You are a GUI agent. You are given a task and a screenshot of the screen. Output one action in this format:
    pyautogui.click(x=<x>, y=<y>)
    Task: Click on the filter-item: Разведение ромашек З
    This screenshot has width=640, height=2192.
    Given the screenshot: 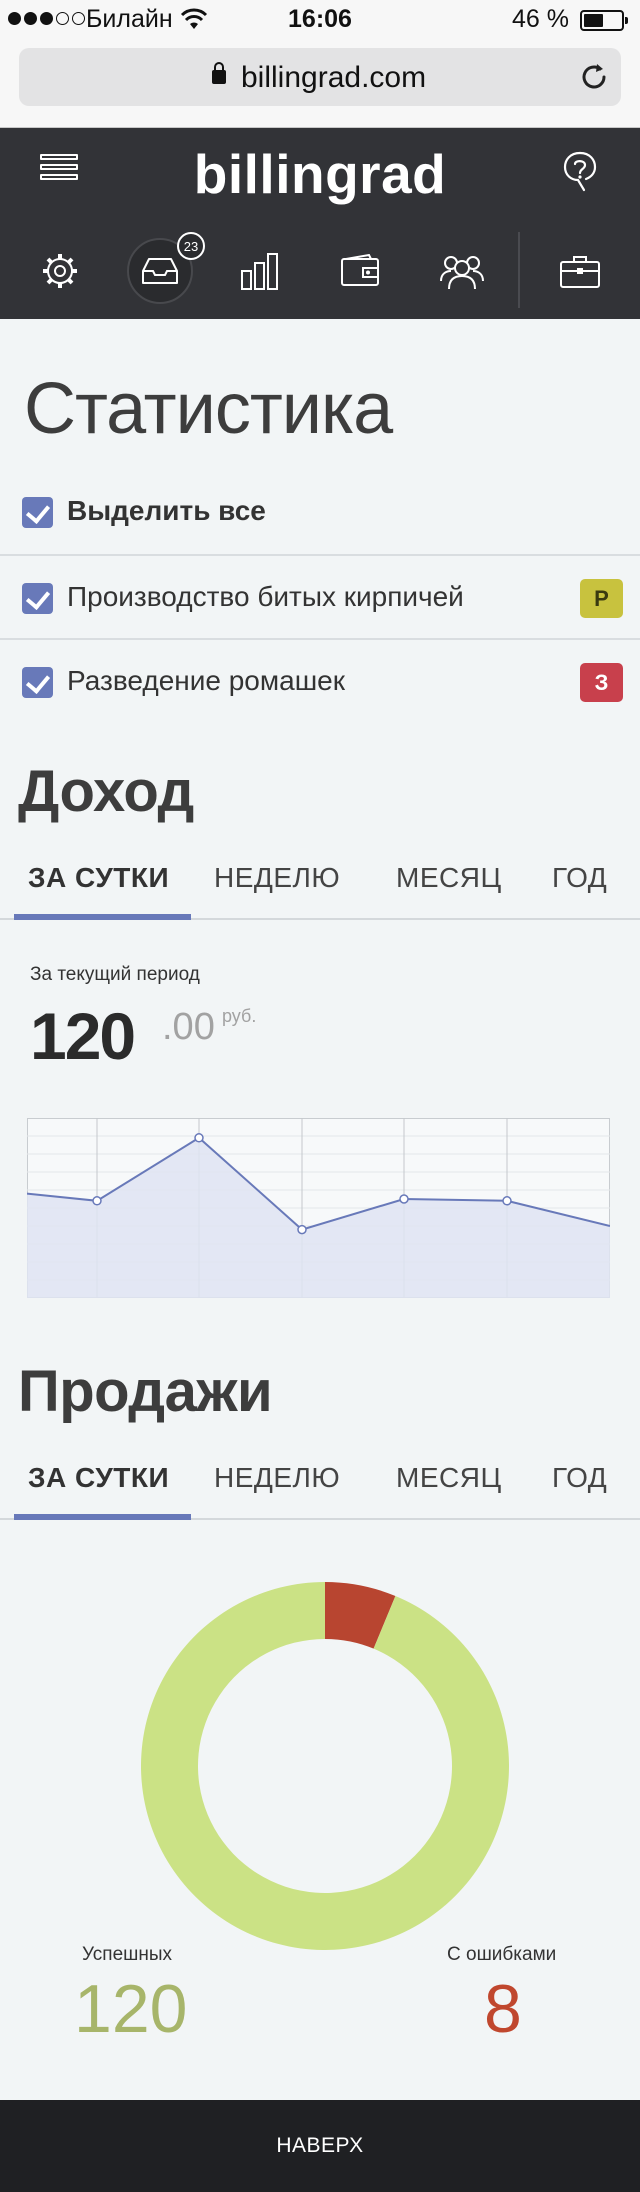 What is the action you would take?
    pyautogui.click(x=320, y=680)
    